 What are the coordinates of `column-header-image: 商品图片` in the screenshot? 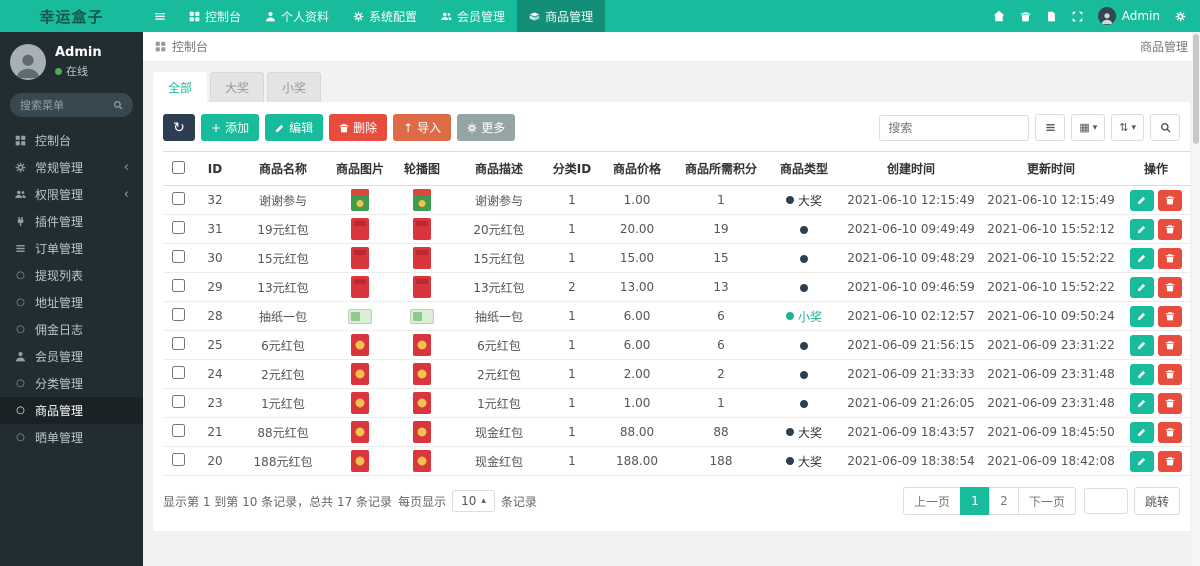 It's located at (360, 168).